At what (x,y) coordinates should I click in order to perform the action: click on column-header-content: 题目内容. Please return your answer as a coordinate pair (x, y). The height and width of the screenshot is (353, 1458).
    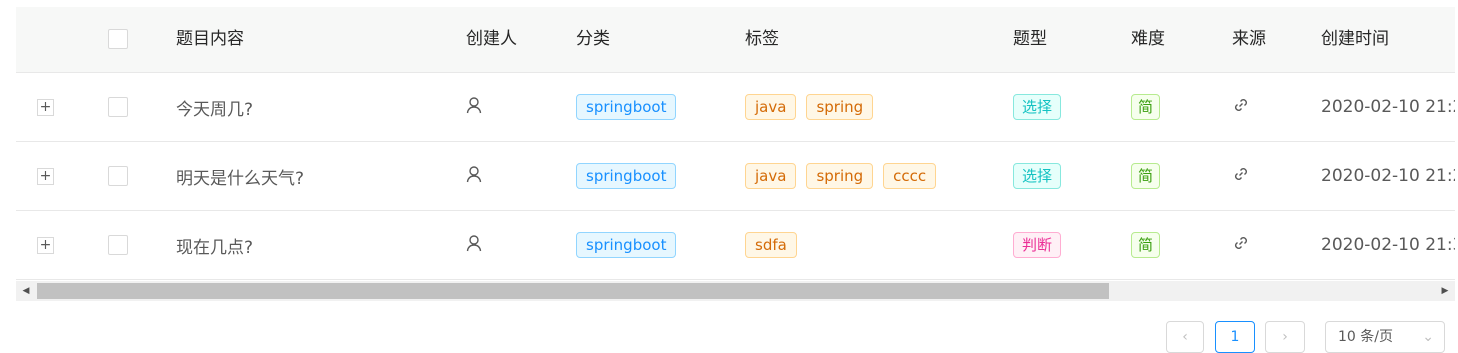
    Looking at the image, I should click on (210, 39).